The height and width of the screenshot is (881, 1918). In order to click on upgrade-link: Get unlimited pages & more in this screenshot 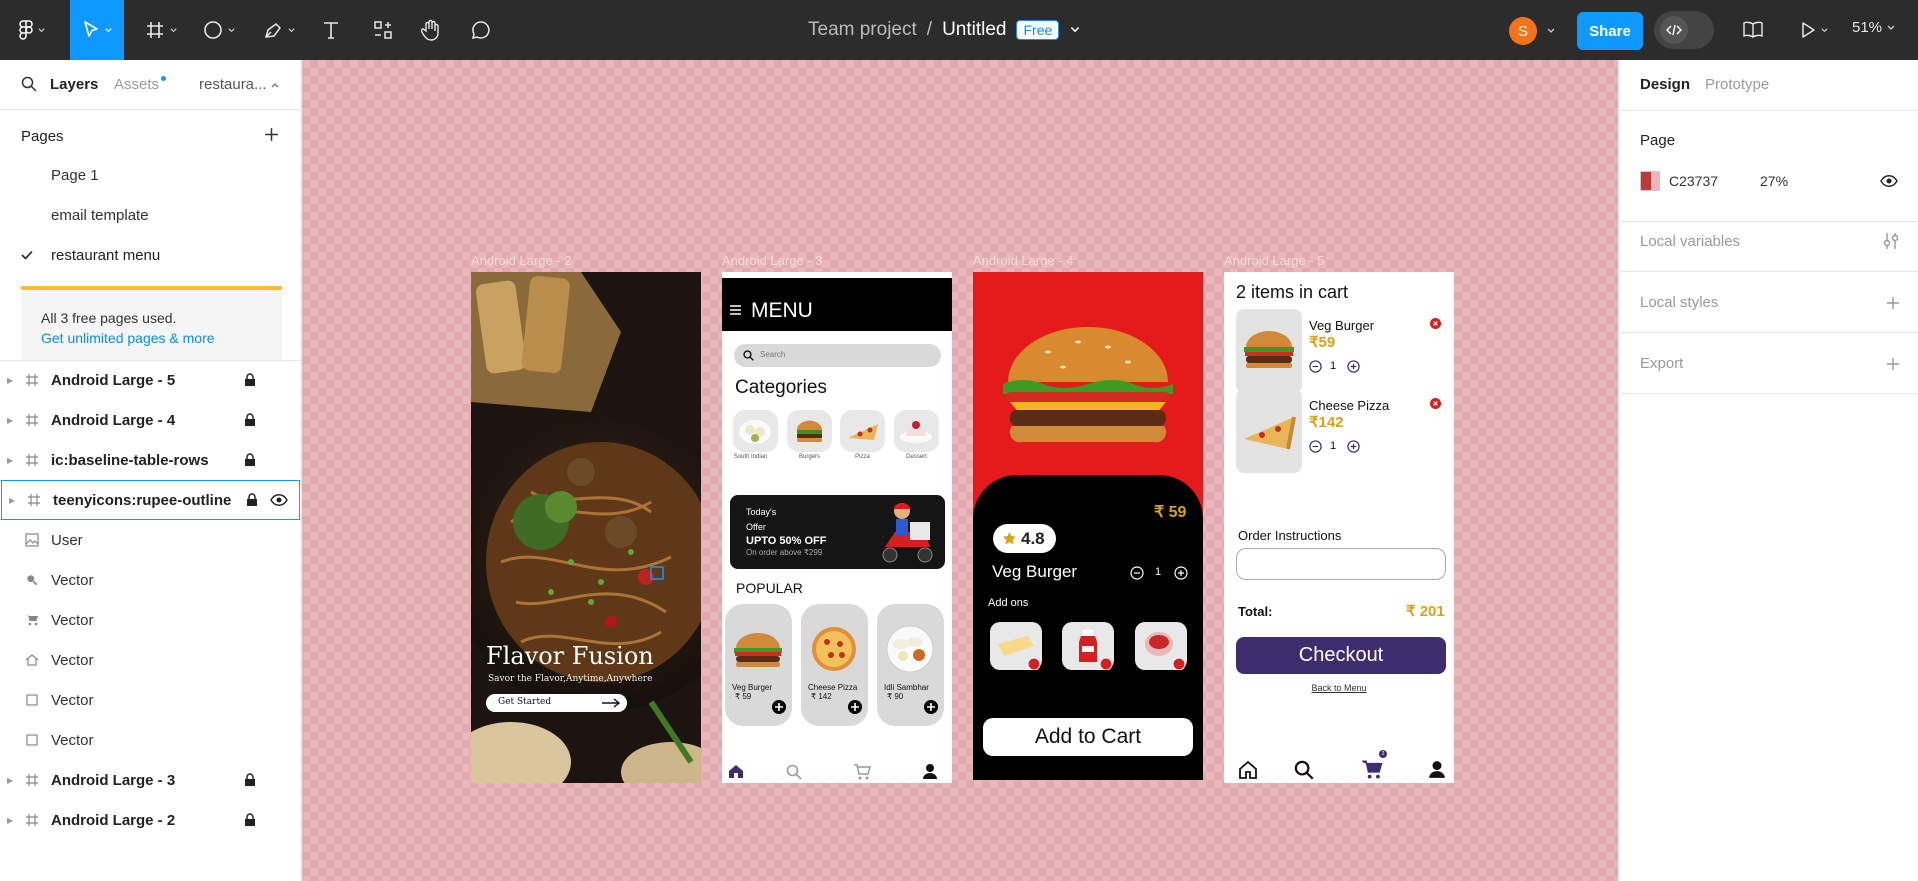, I will do `click(161, 338)`.